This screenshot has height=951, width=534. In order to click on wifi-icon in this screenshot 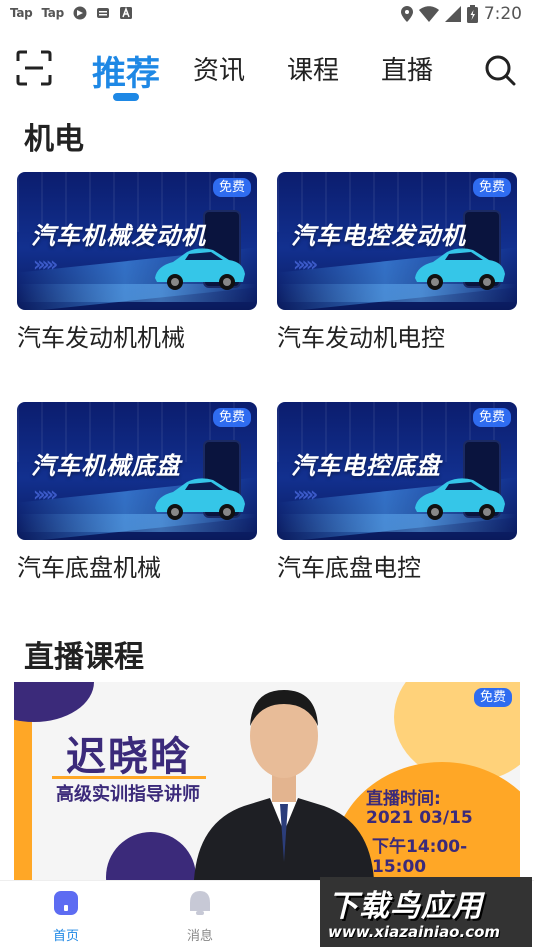, I will do `click(428, 14)`.